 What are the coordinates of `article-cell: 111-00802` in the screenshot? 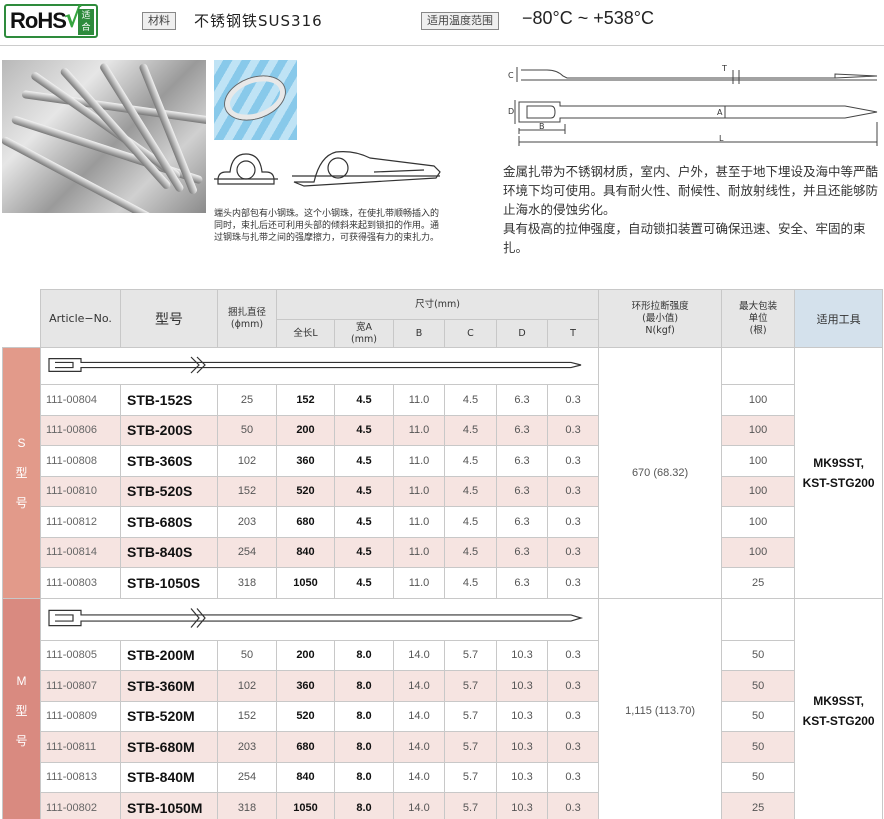 It's located at (80, 805).